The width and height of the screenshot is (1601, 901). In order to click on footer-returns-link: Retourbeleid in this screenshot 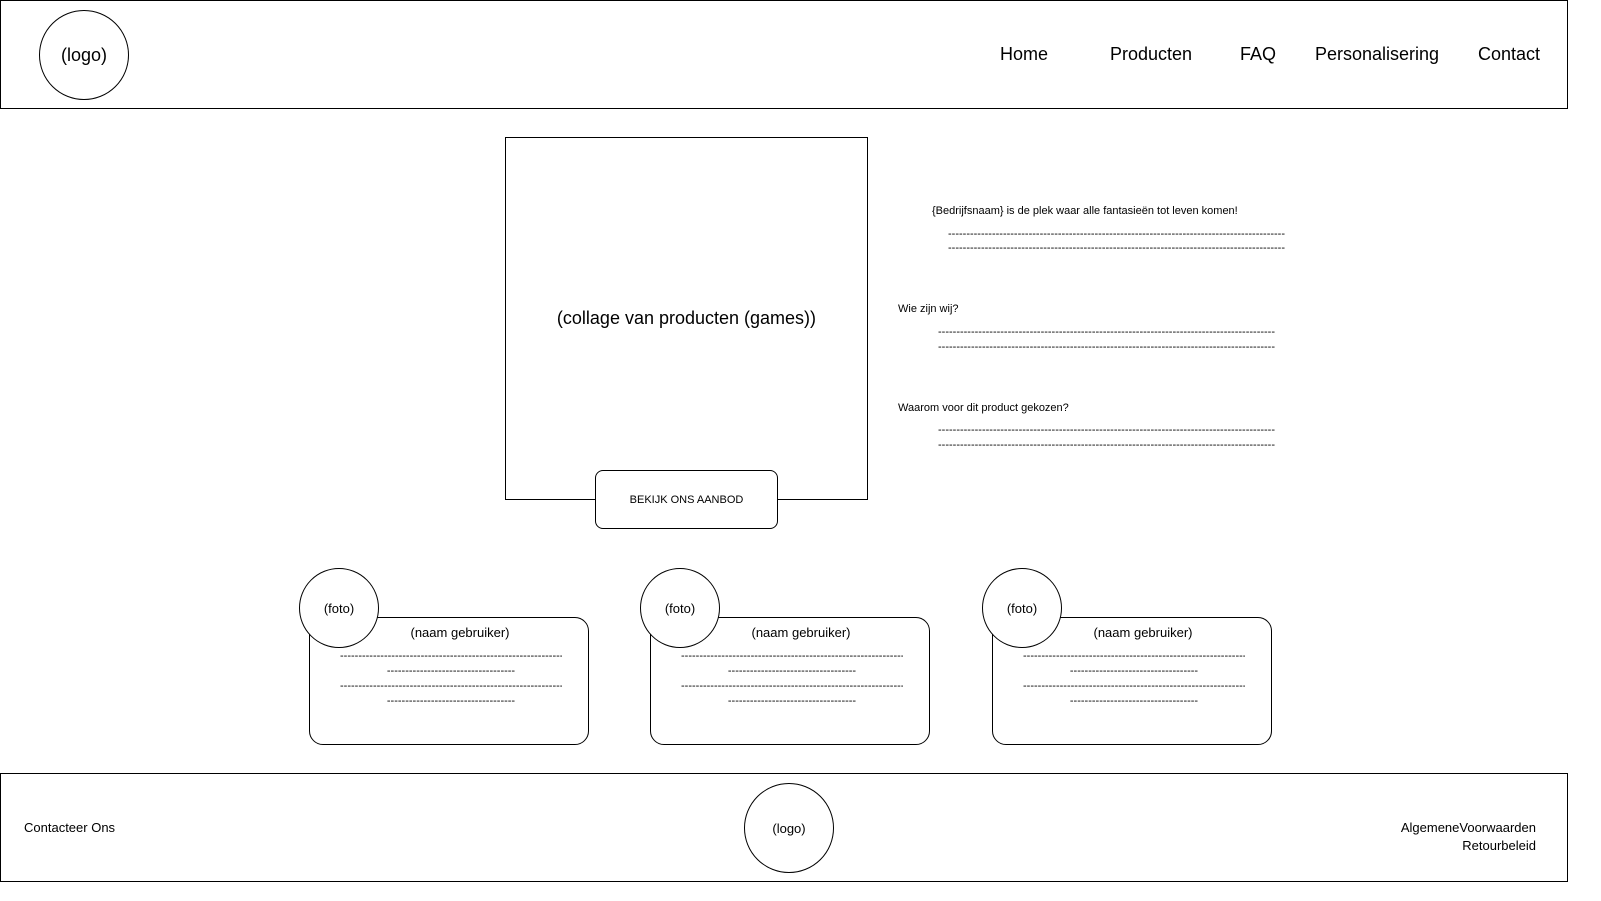, I will do `click(1499, 845)`.